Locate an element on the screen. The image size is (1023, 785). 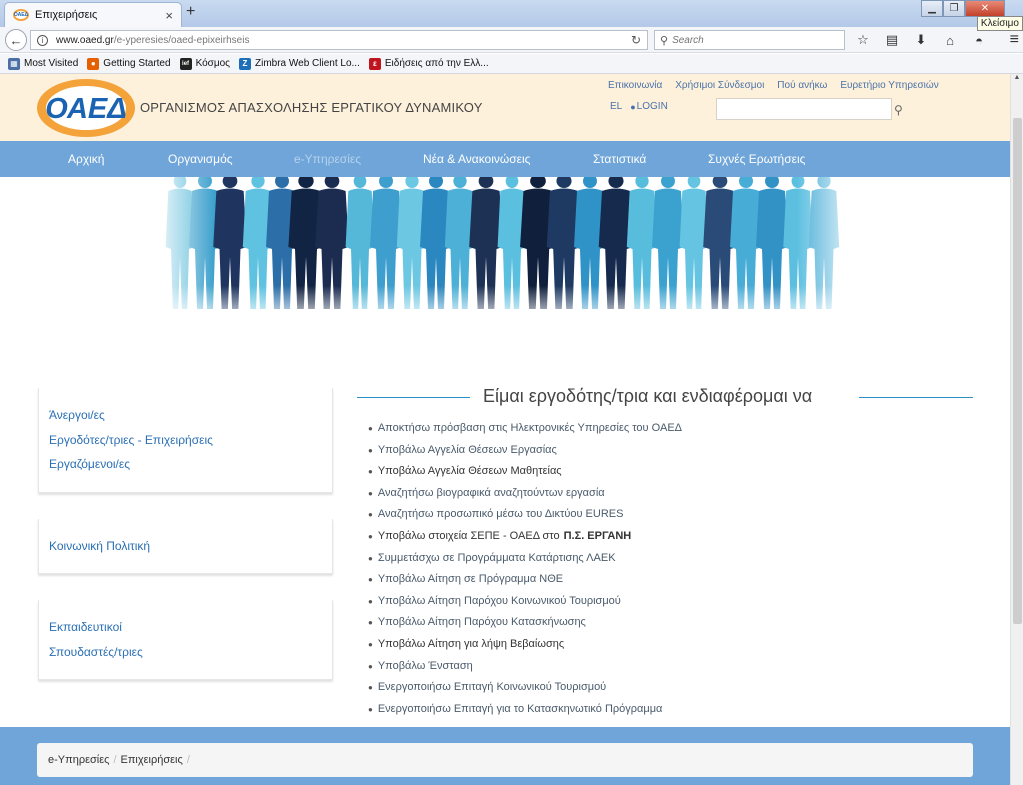
back-arrow-icon: ← is located at coordinates (16, 40).